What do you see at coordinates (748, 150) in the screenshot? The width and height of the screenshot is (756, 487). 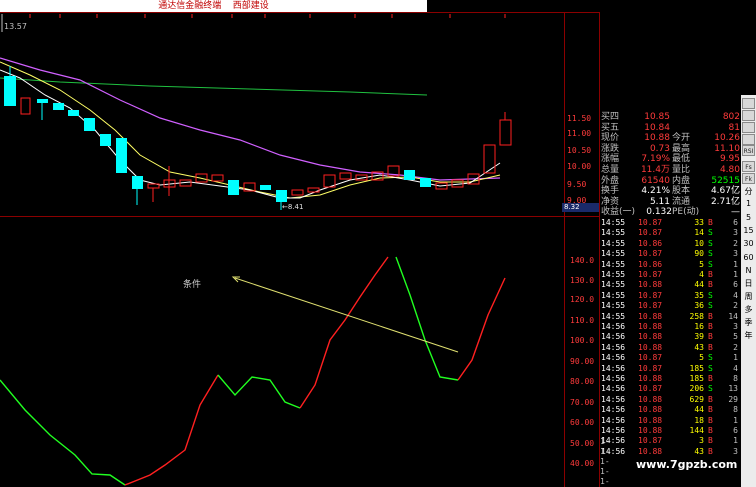 I see `toolbar-button-rsi: RSI` at bounding box center [748, 150].